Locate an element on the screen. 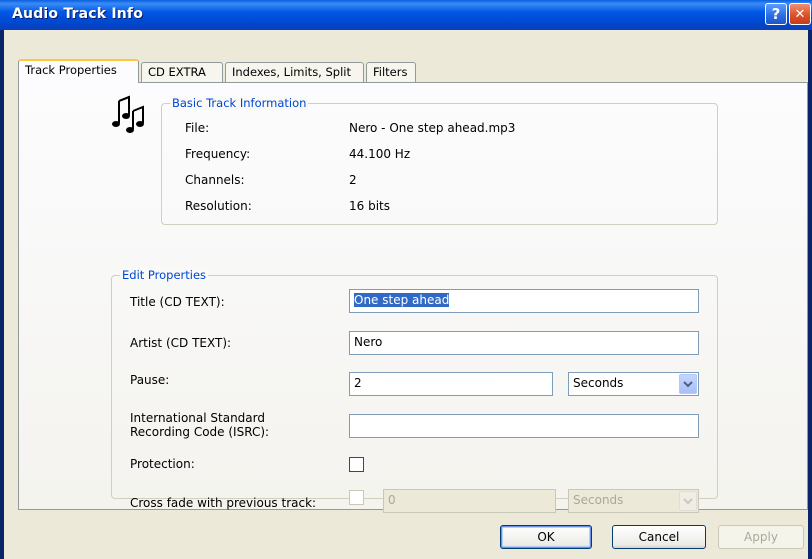  title-input-value: One step ahead is located at coordinates (402, 300).